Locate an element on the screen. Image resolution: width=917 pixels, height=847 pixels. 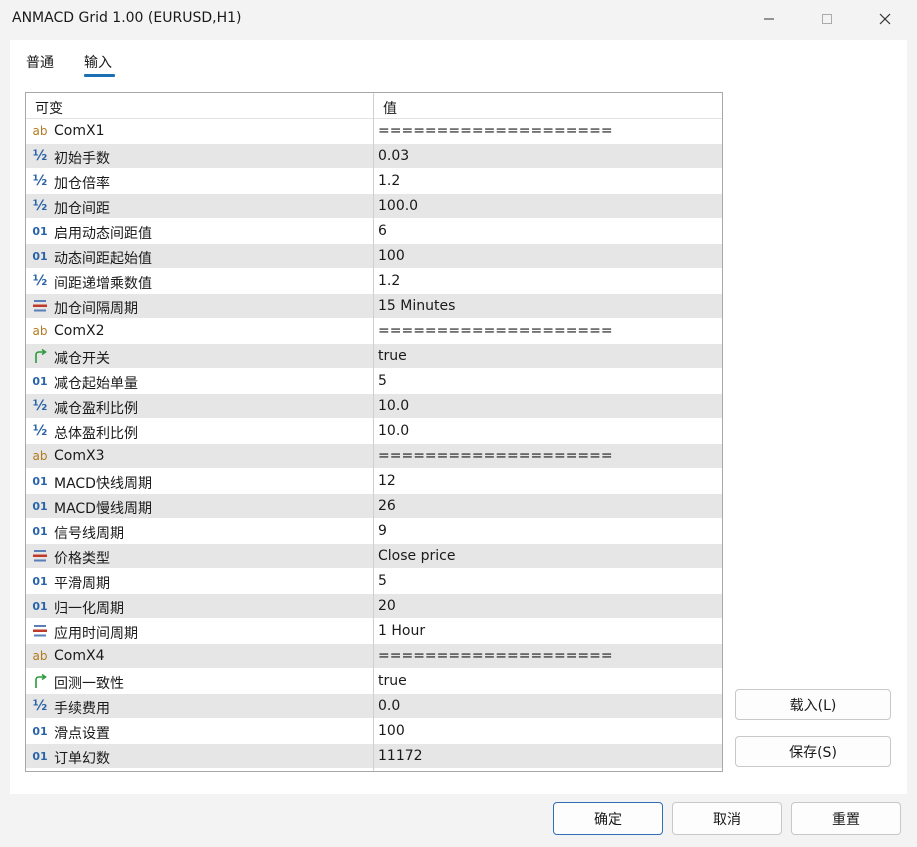
maximize-icon is located at coordinates (827, 19).